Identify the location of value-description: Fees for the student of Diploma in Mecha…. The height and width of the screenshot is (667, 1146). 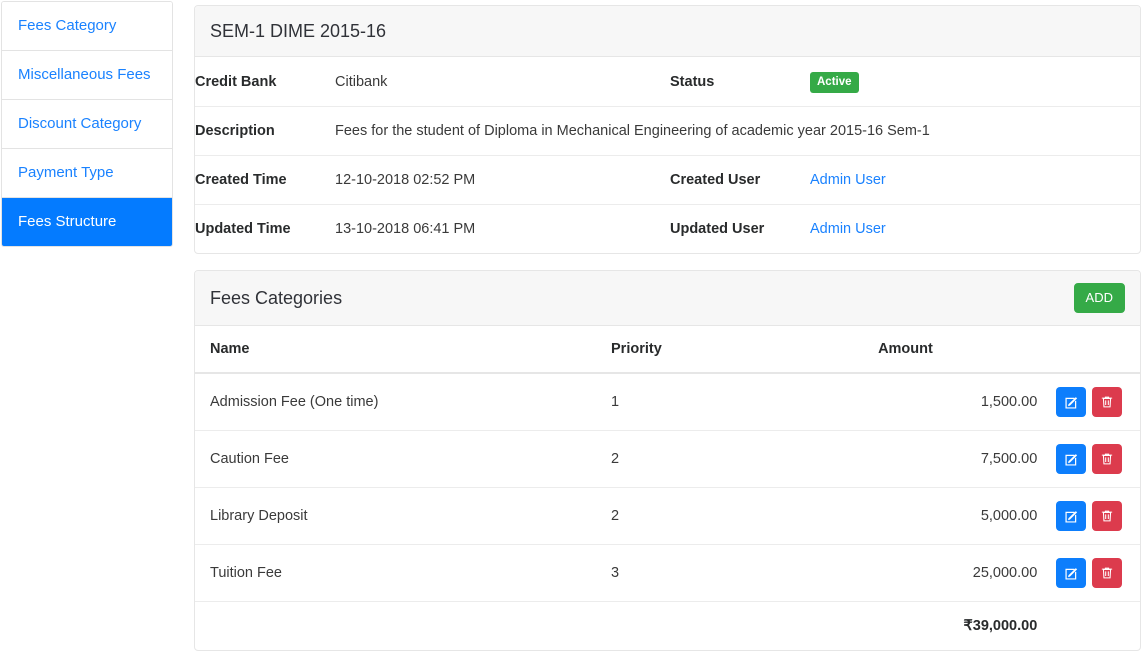
(632, 131).